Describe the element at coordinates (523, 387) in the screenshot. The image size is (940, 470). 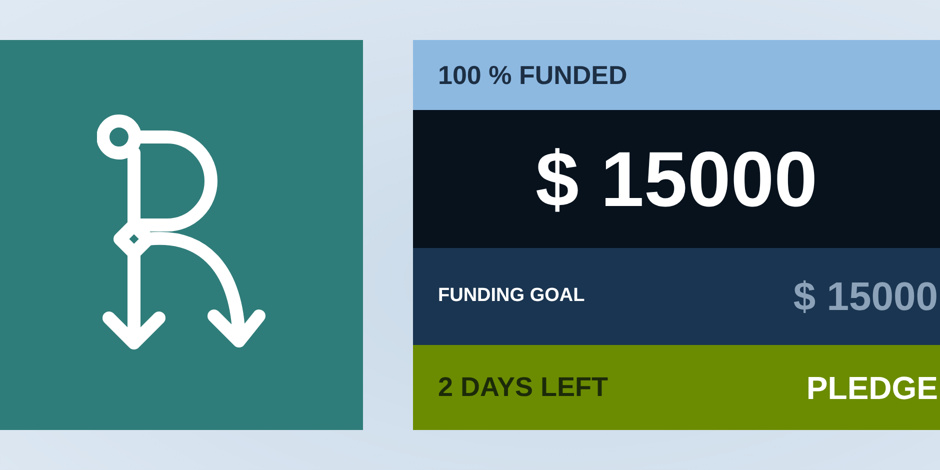
I see `days-left: 2 DAYS LEFT` at that location.